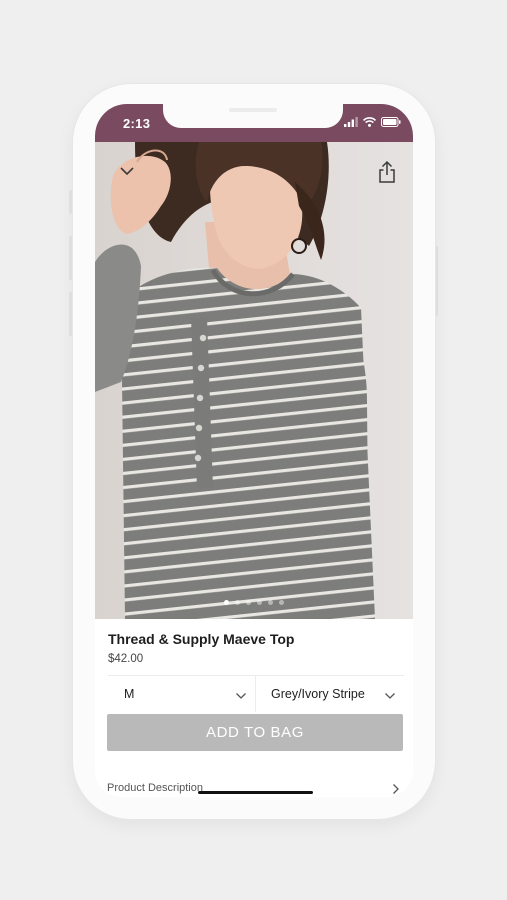 This screenshot has height=900, width=507. I want to click on speaker-grille, so click(253, 110).